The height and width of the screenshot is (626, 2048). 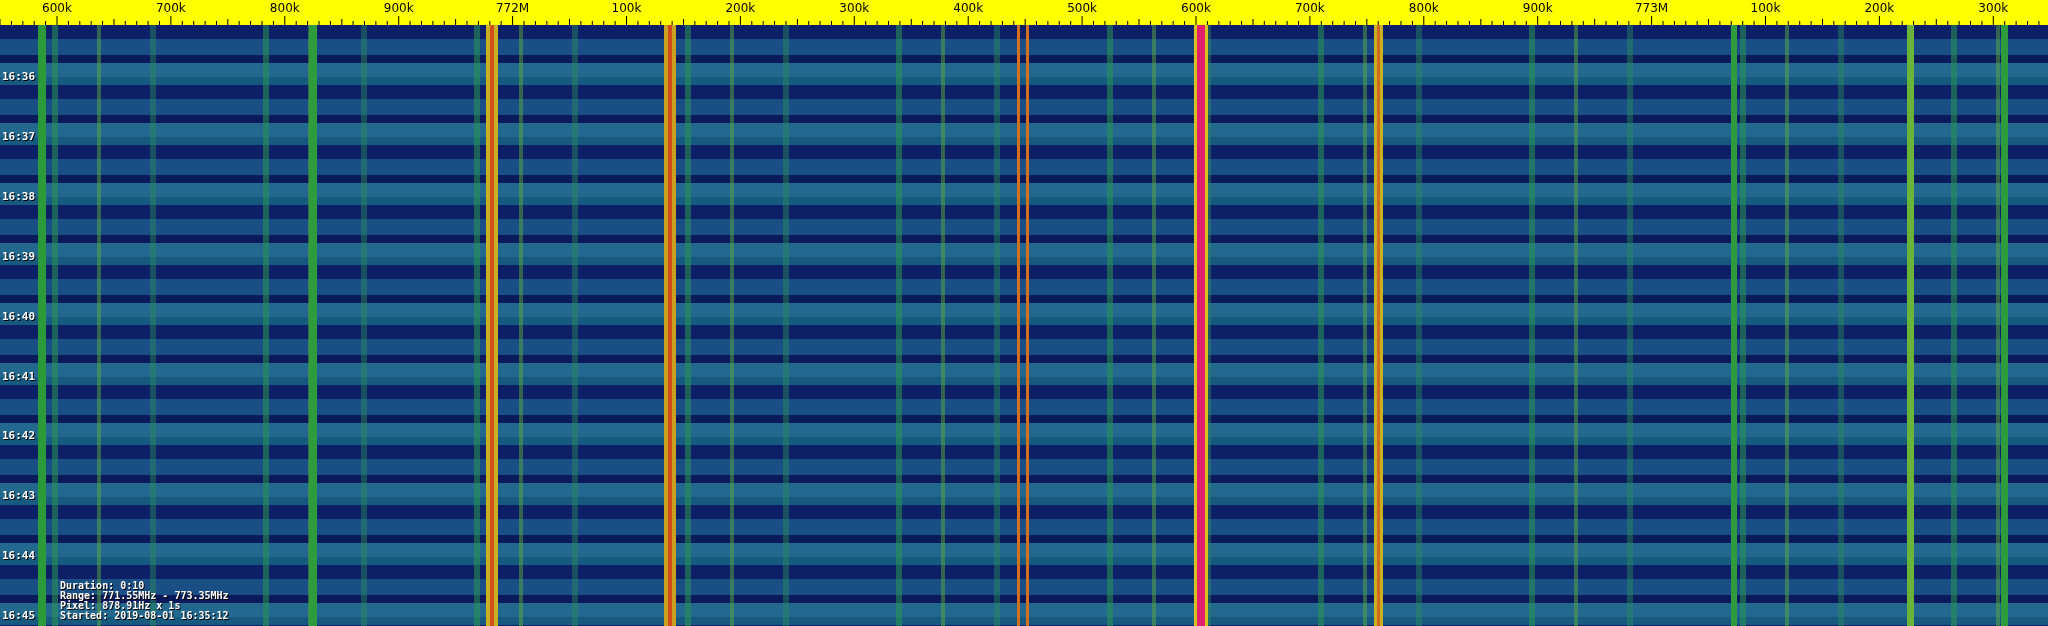 What do you see at coordinates (19, 256) in the screenshot?
I see `time-label: 16:39` at bounding box center [19, 256].